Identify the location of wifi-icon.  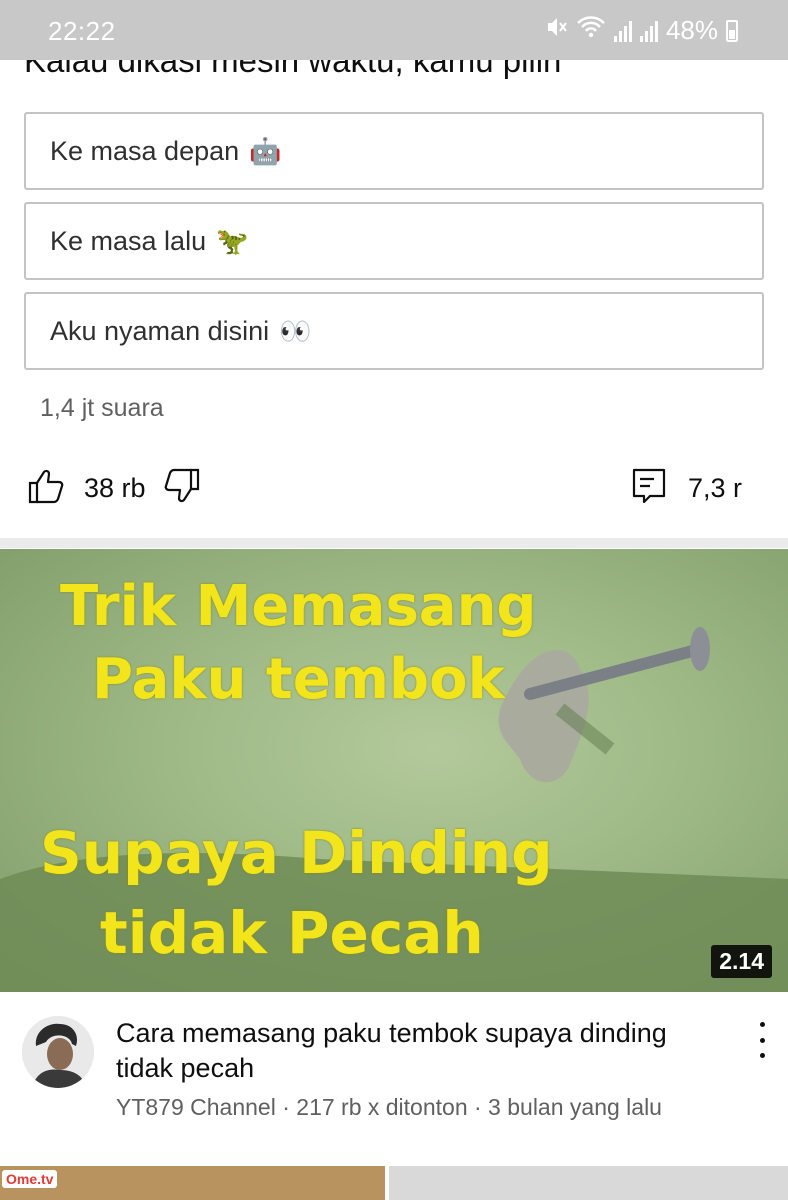
(591, 30).